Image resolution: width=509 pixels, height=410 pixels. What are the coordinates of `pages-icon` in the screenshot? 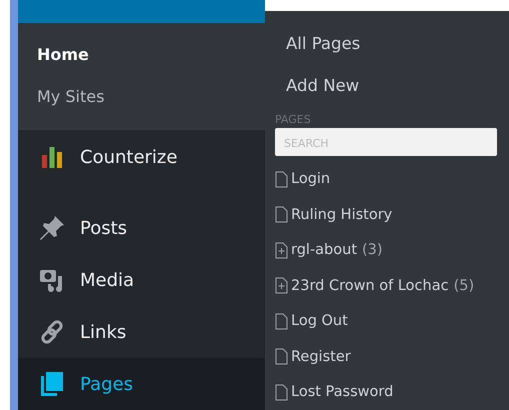 It's located at (52, 384).